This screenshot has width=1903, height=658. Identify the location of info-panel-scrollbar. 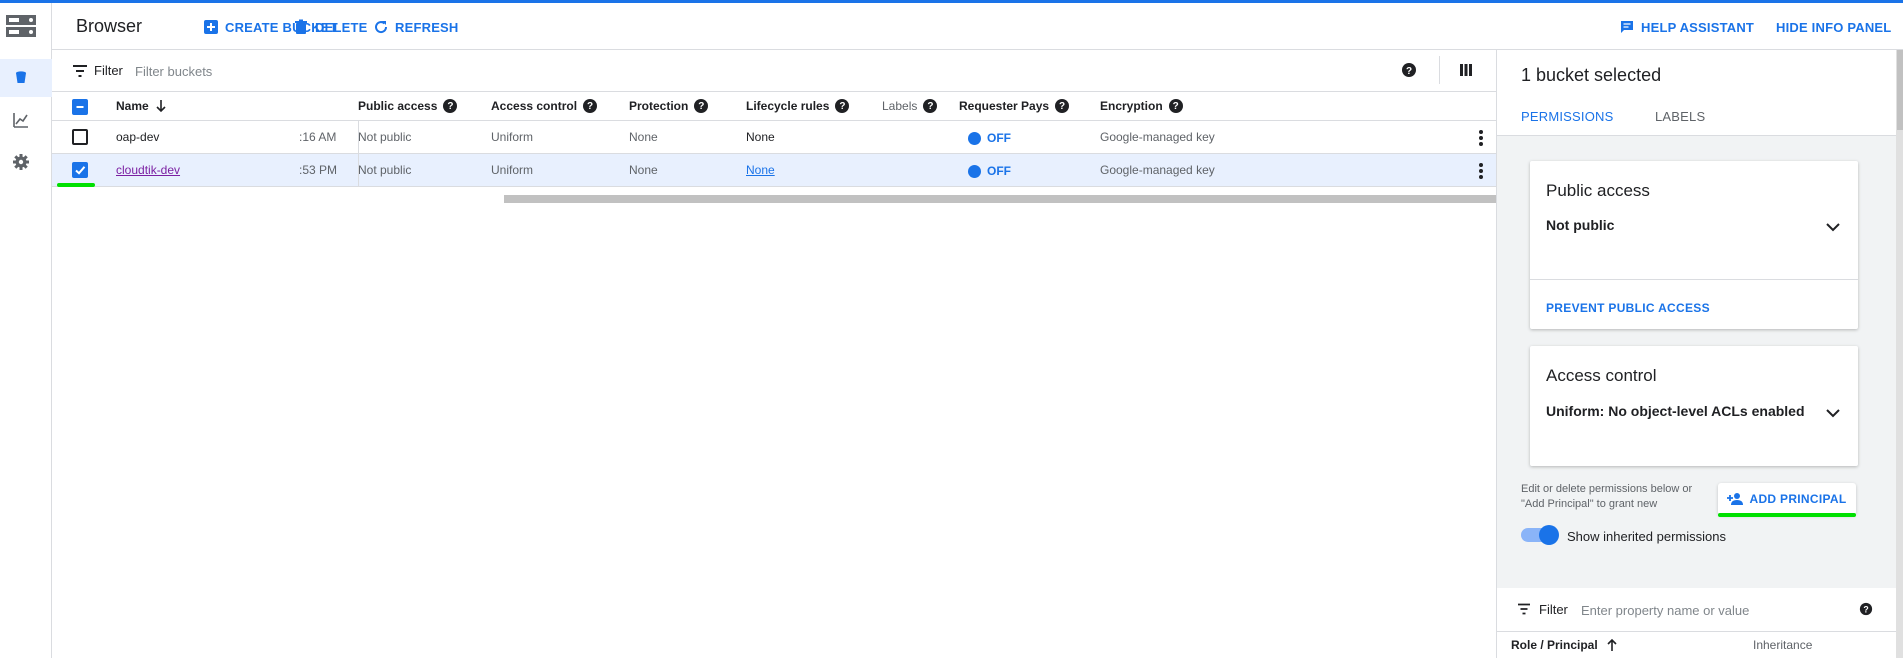
(1899, 354).